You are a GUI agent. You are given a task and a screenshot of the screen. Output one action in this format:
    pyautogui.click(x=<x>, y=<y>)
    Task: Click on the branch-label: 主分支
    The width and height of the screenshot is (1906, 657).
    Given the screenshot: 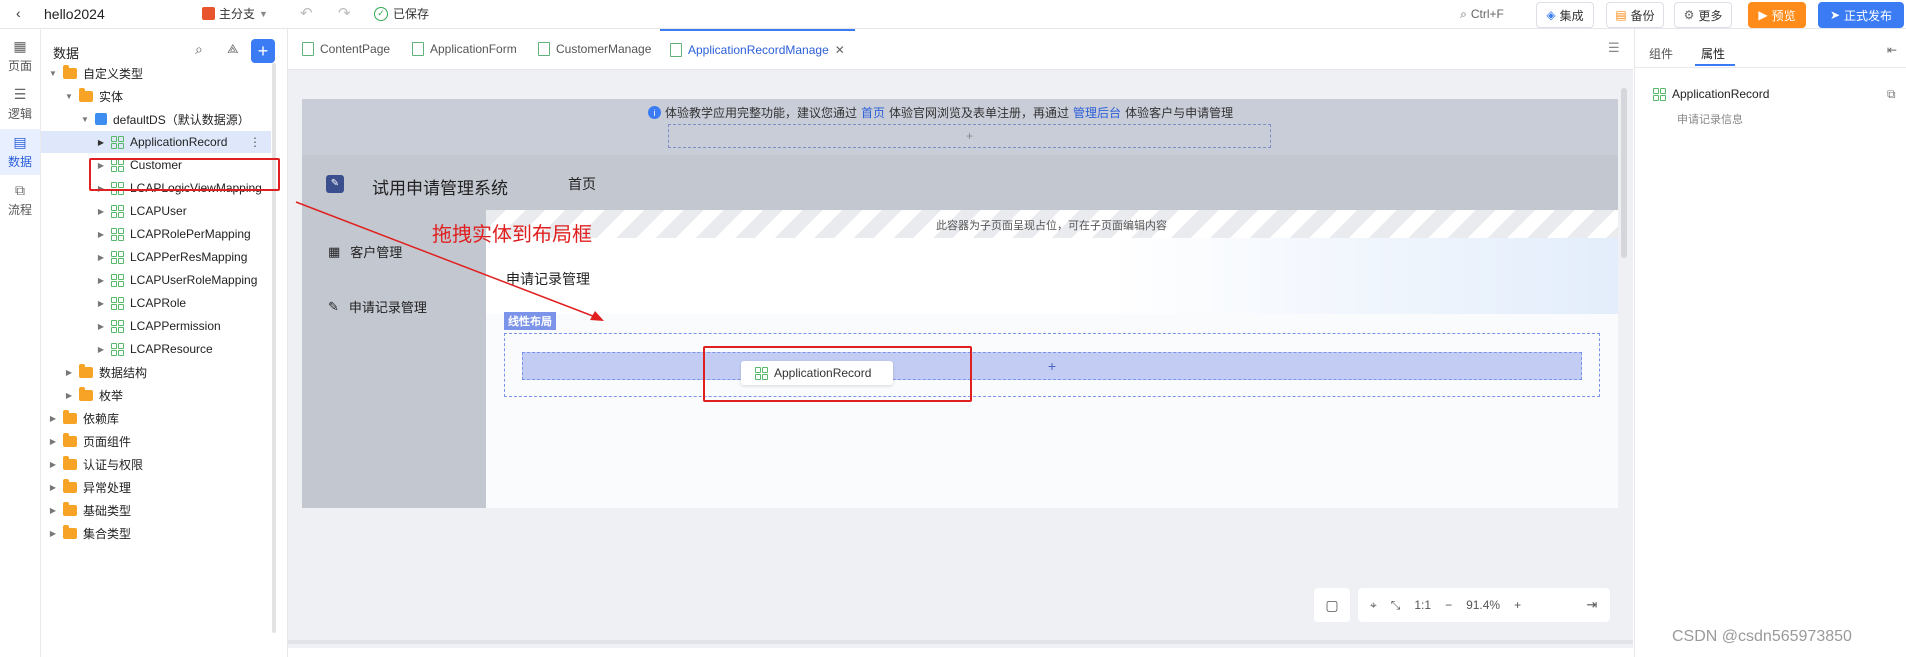 What is the action you would take?
    pyautogui.click(x=237, y=14)
    